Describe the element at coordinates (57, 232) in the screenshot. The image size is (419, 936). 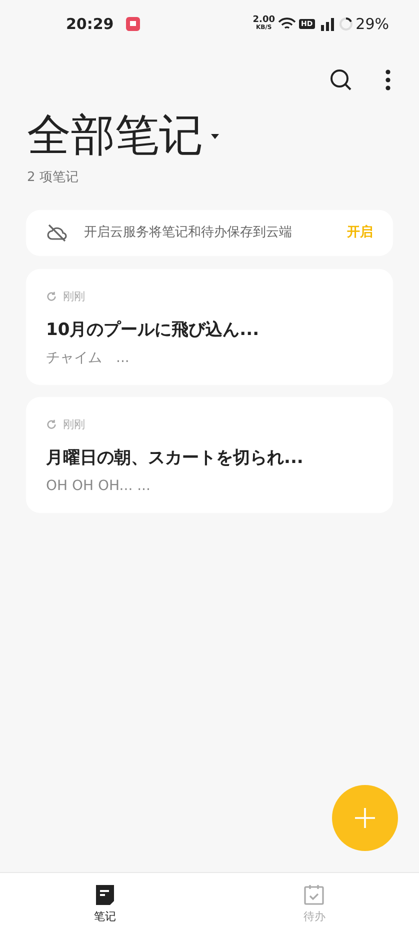
I see `cloud-off-icon` at that location.